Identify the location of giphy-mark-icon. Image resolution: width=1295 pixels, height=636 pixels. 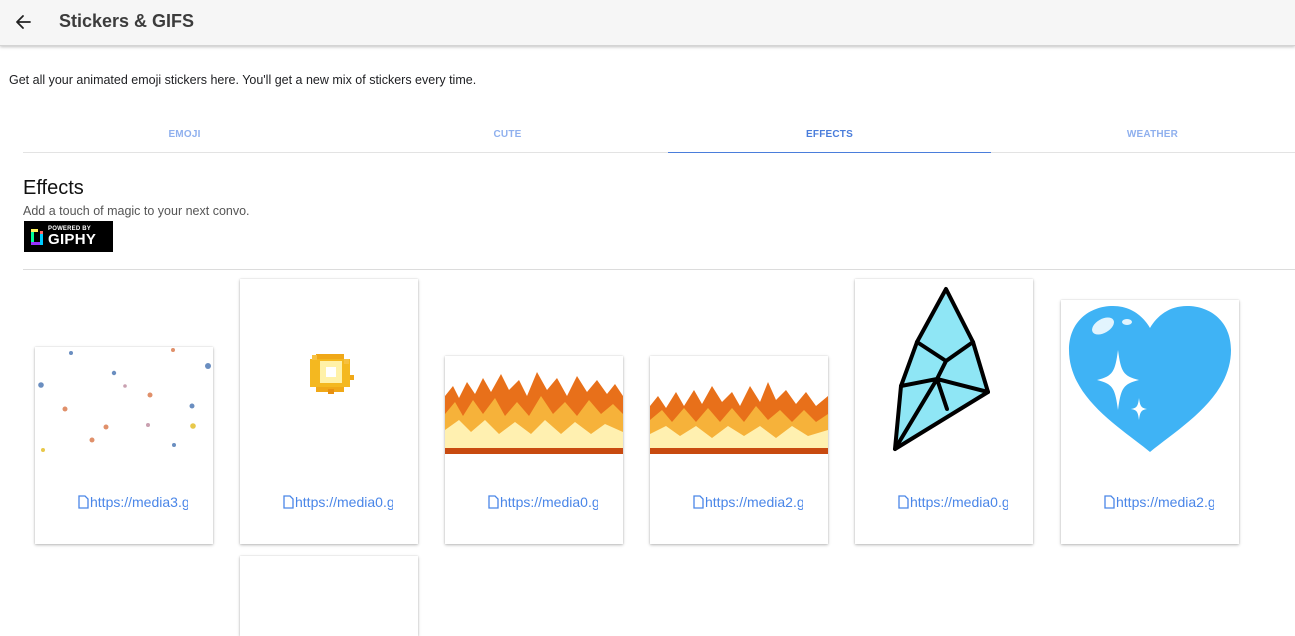
(37, 236).